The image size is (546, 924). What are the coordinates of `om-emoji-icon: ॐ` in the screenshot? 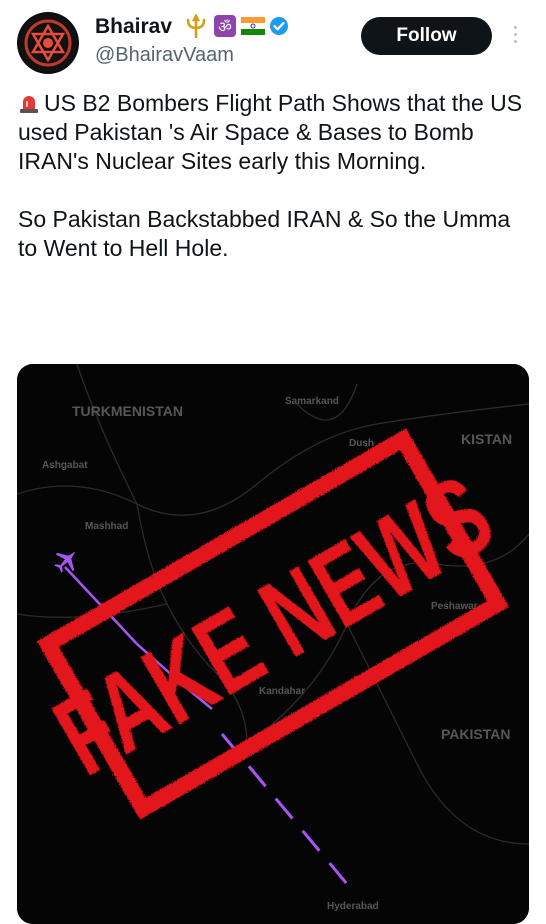 It's located at (225, 26).